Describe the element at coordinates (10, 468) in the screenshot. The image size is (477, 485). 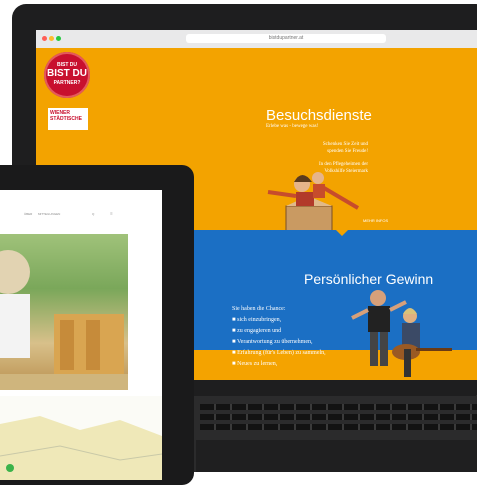
I see `map-marker-icon` at that location.